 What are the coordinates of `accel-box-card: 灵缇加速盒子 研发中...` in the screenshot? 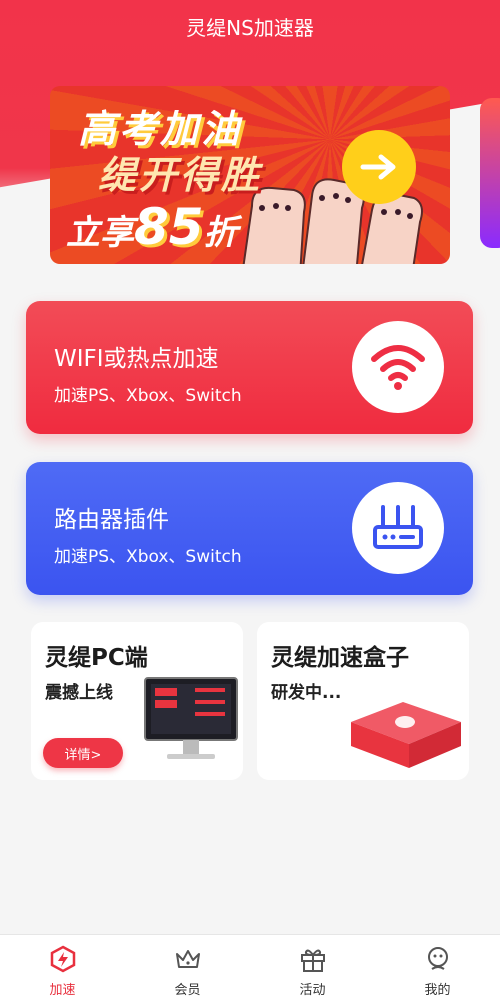 It's located at (363, 701).